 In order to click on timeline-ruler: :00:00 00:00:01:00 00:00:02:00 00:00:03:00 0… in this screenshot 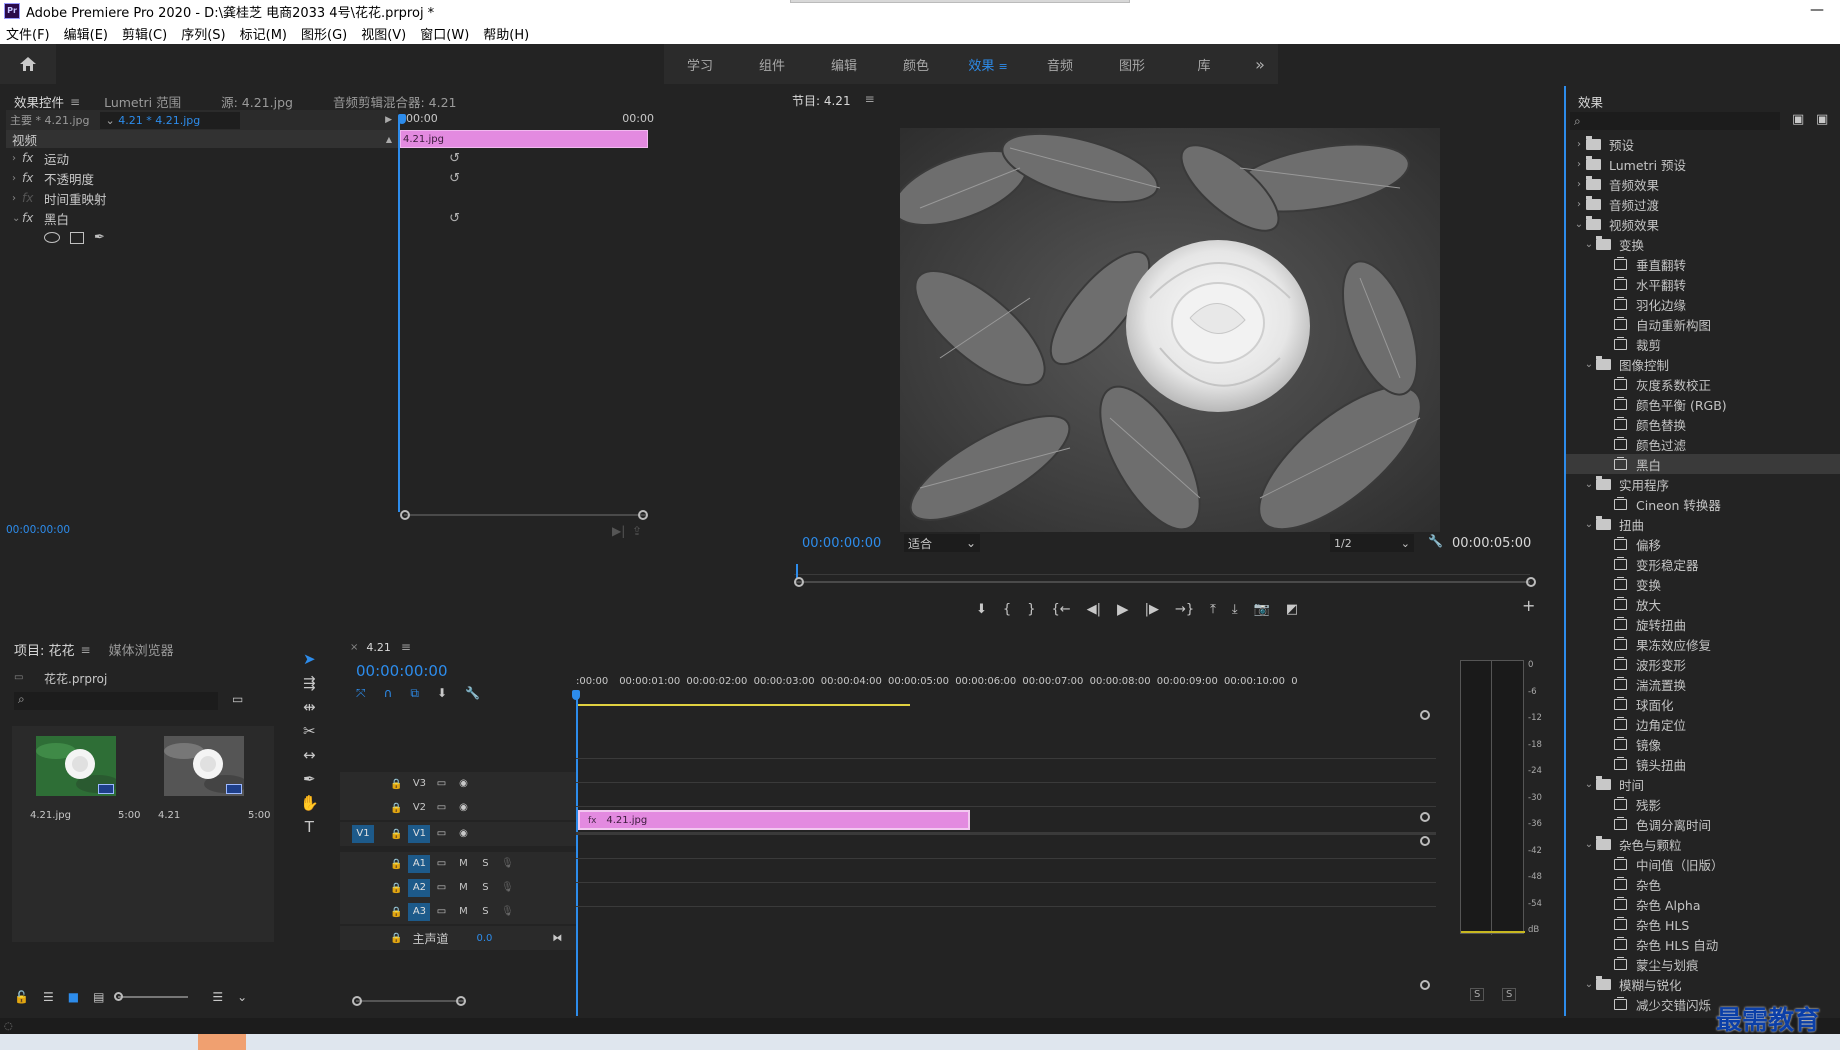, I will do `click(1006, 684)`.